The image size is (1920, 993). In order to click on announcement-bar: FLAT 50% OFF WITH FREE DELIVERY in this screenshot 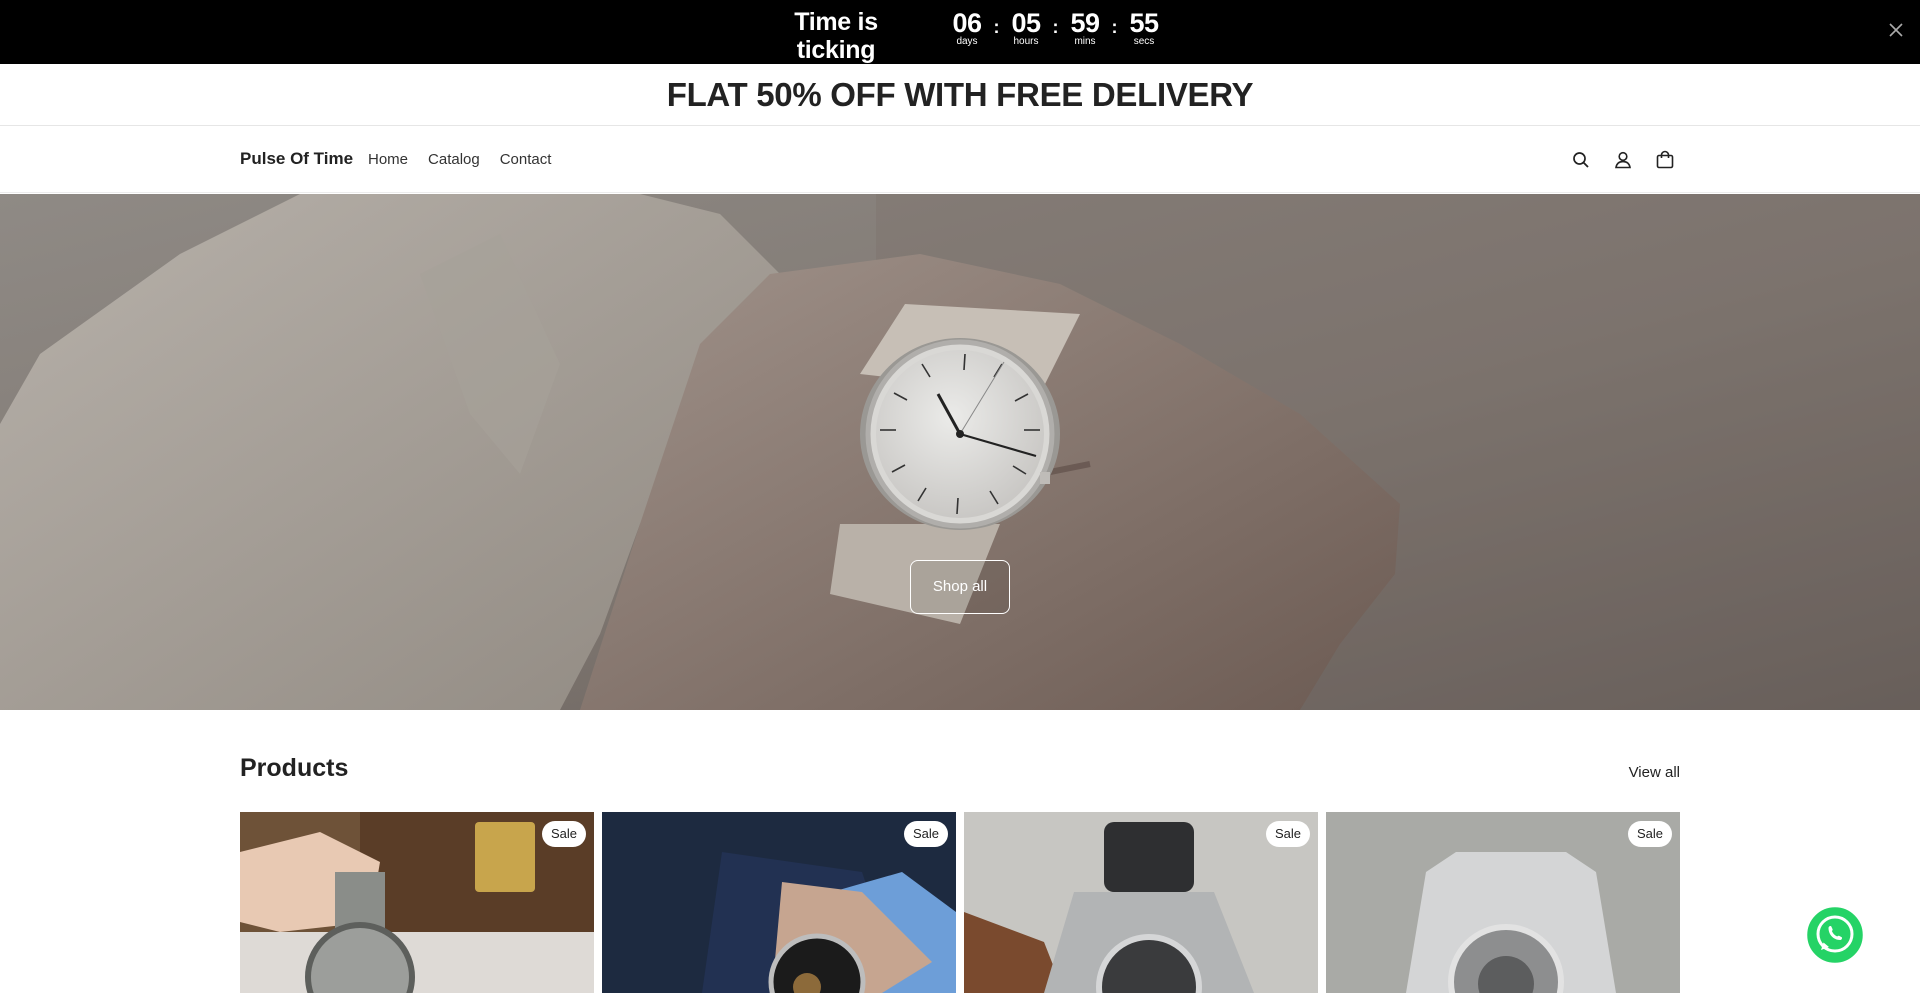, I will do `click(960, 95)`.